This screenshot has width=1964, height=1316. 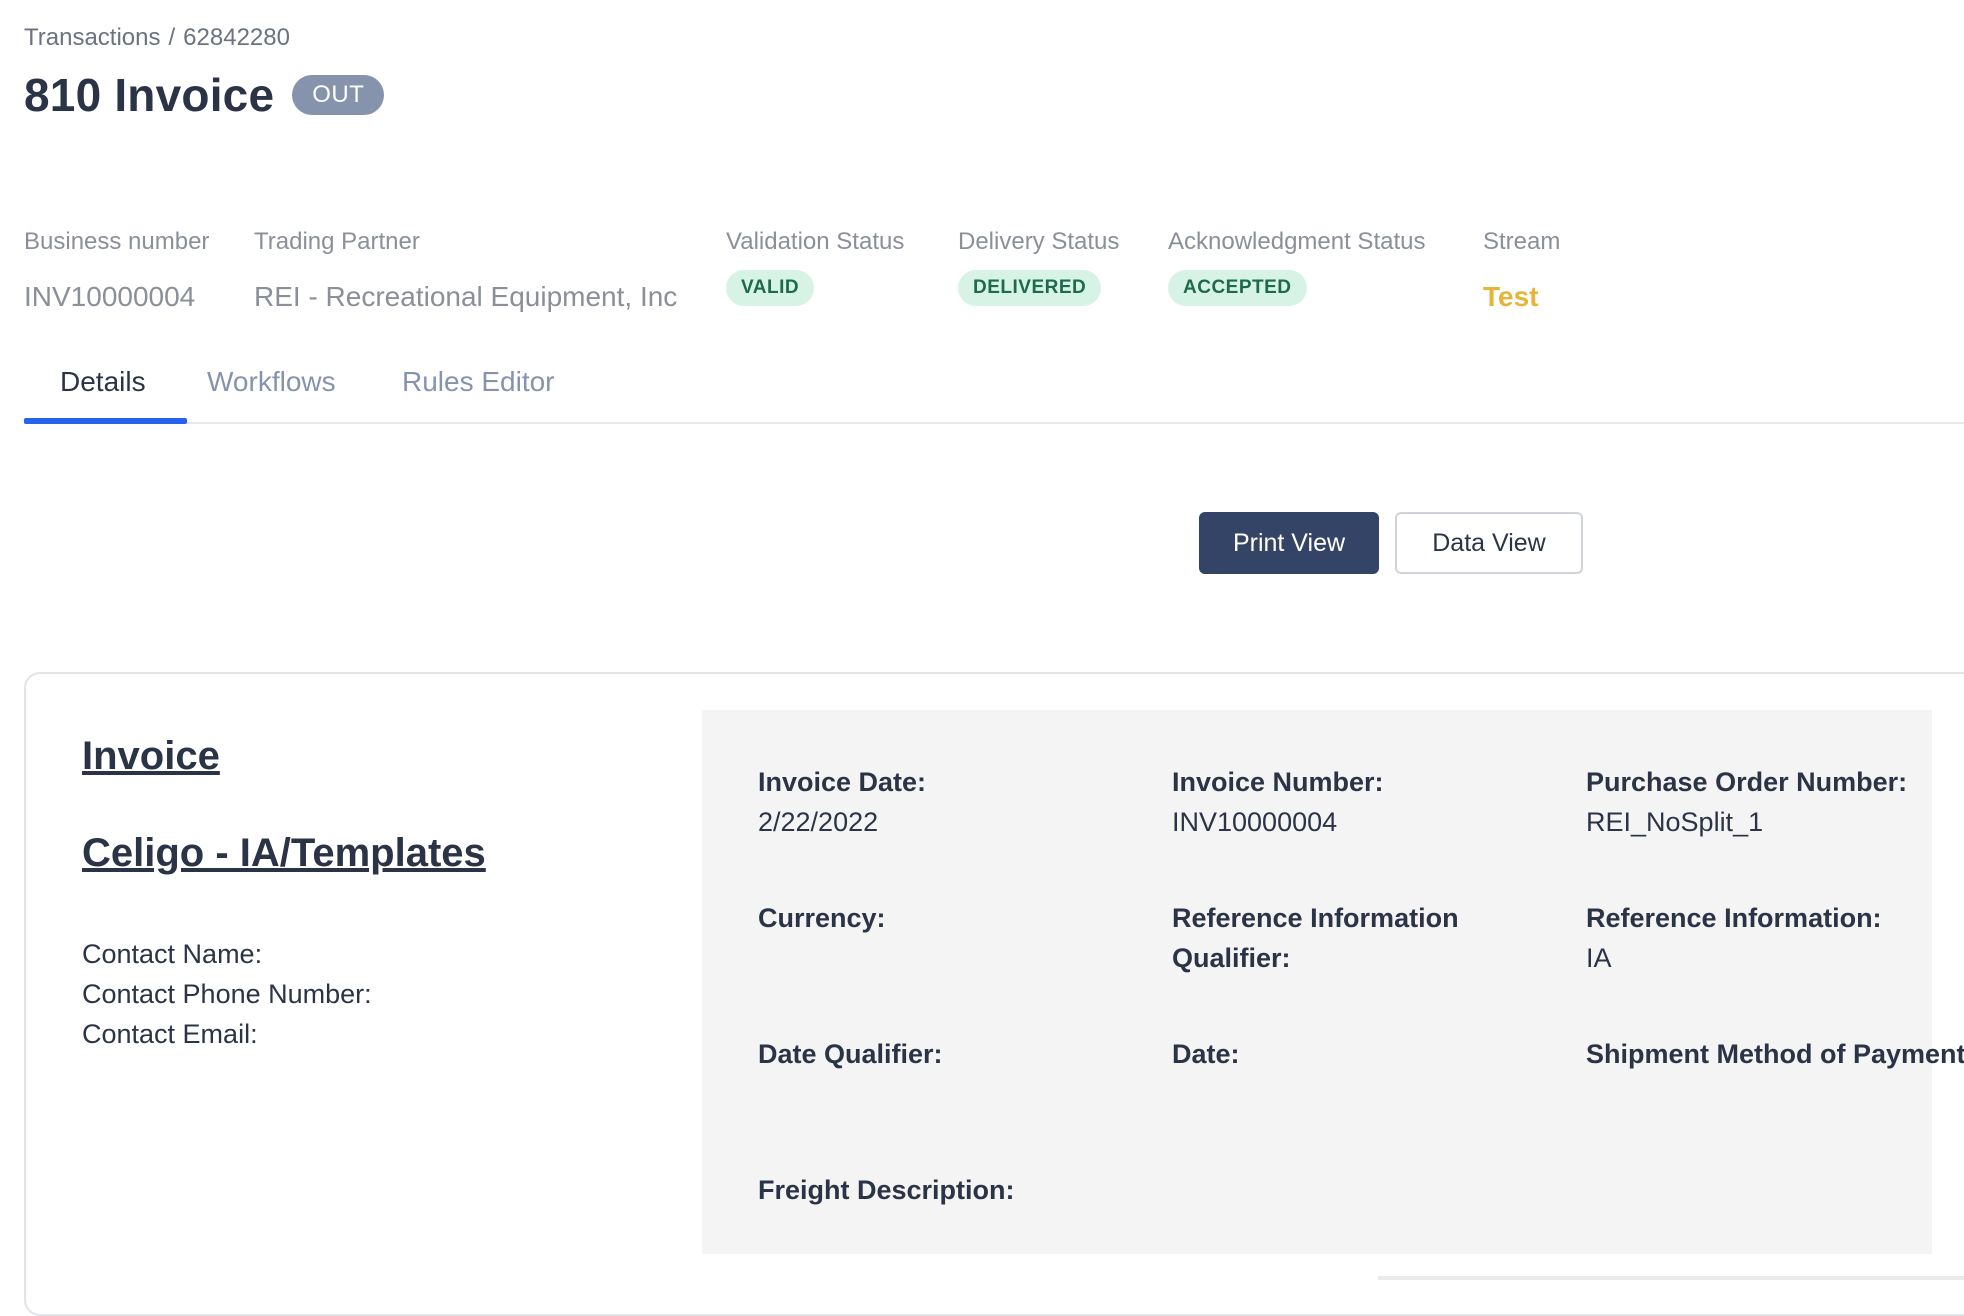 I want to click on contact-name-label: Contact Name:, so click(x=172, y=954).